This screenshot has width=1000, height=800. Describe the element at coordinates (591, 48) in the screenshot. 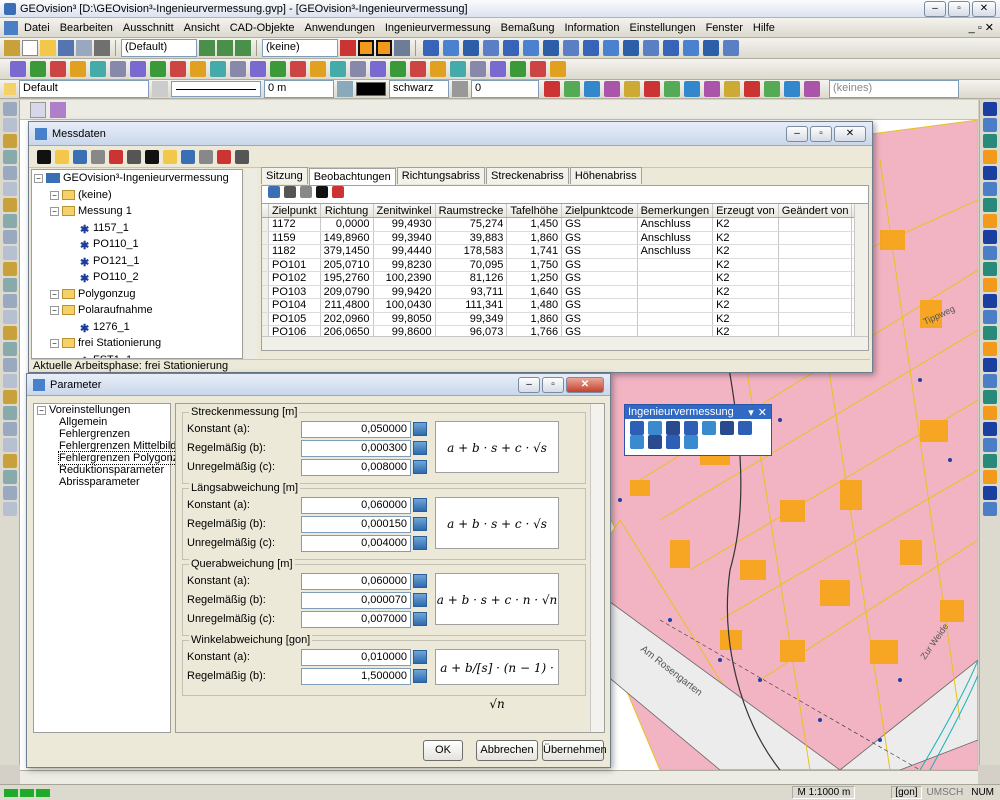

I see `survey-tool-8-icon` at that location.